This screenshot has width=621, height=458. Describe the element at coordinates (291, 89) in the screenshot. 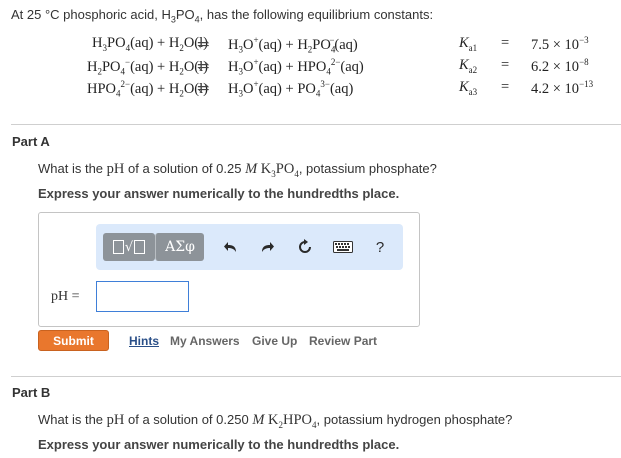

I see `reaction-products: H3O+(aq) + PO43−(aq)` at that location.